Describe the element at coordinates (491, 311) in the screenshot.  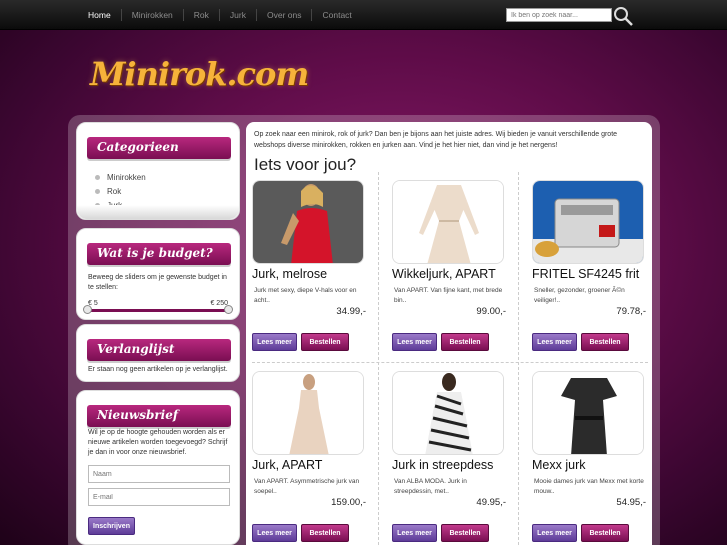
I see `product-price: 99.00,-` at that location.